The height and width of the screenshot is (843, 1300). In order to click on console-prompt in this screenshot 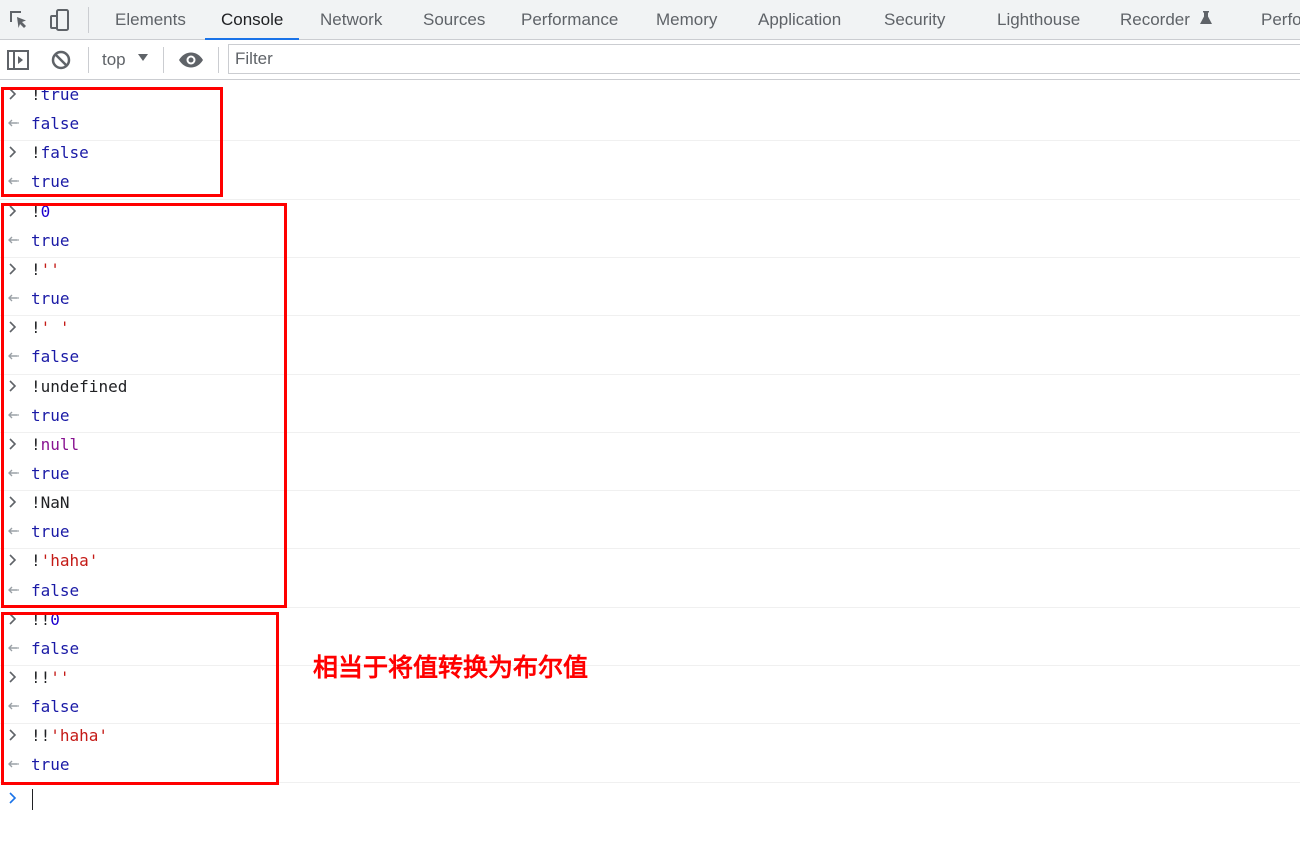, I will do `click(650, 800)`.